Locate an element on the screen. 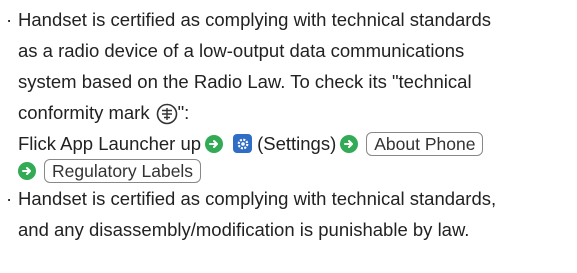  text-fragment: ": is located at coordinates (183, 112).